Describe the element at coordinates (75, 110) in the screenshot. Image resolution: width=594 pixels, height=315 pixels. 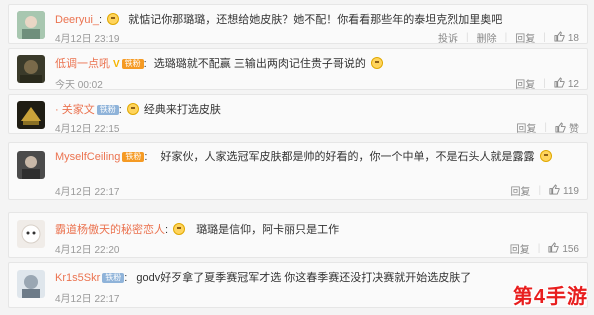
I see `username-link: · 关家文` at that location.